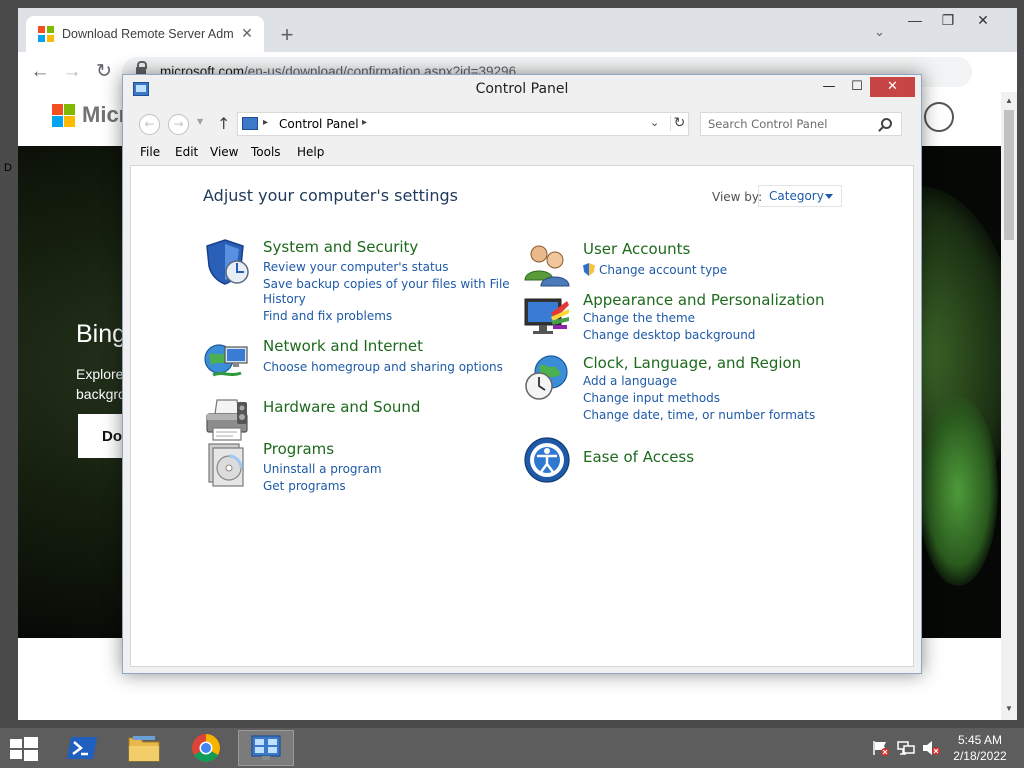  What do you see at coordinates (638, 457) in the screenshot?
I see `category-title: Ease of Access` at bounding box center [638, 457].